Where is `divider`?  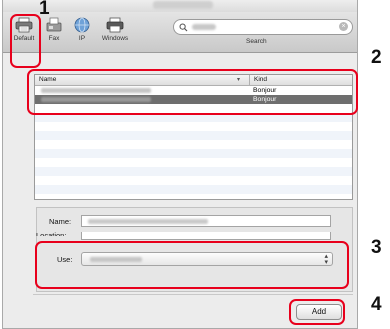 divider is located at coordinates (193, 294).